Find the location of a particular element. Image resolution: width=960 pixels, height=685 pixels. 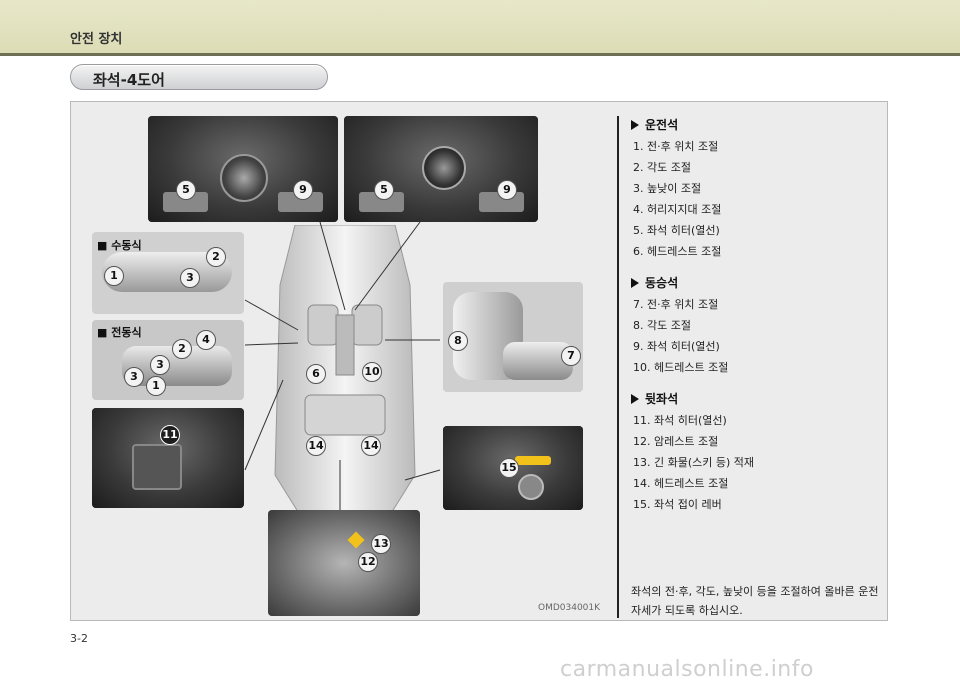

list-item: 8. 각도 조절 is located at coordinates (662, 325).